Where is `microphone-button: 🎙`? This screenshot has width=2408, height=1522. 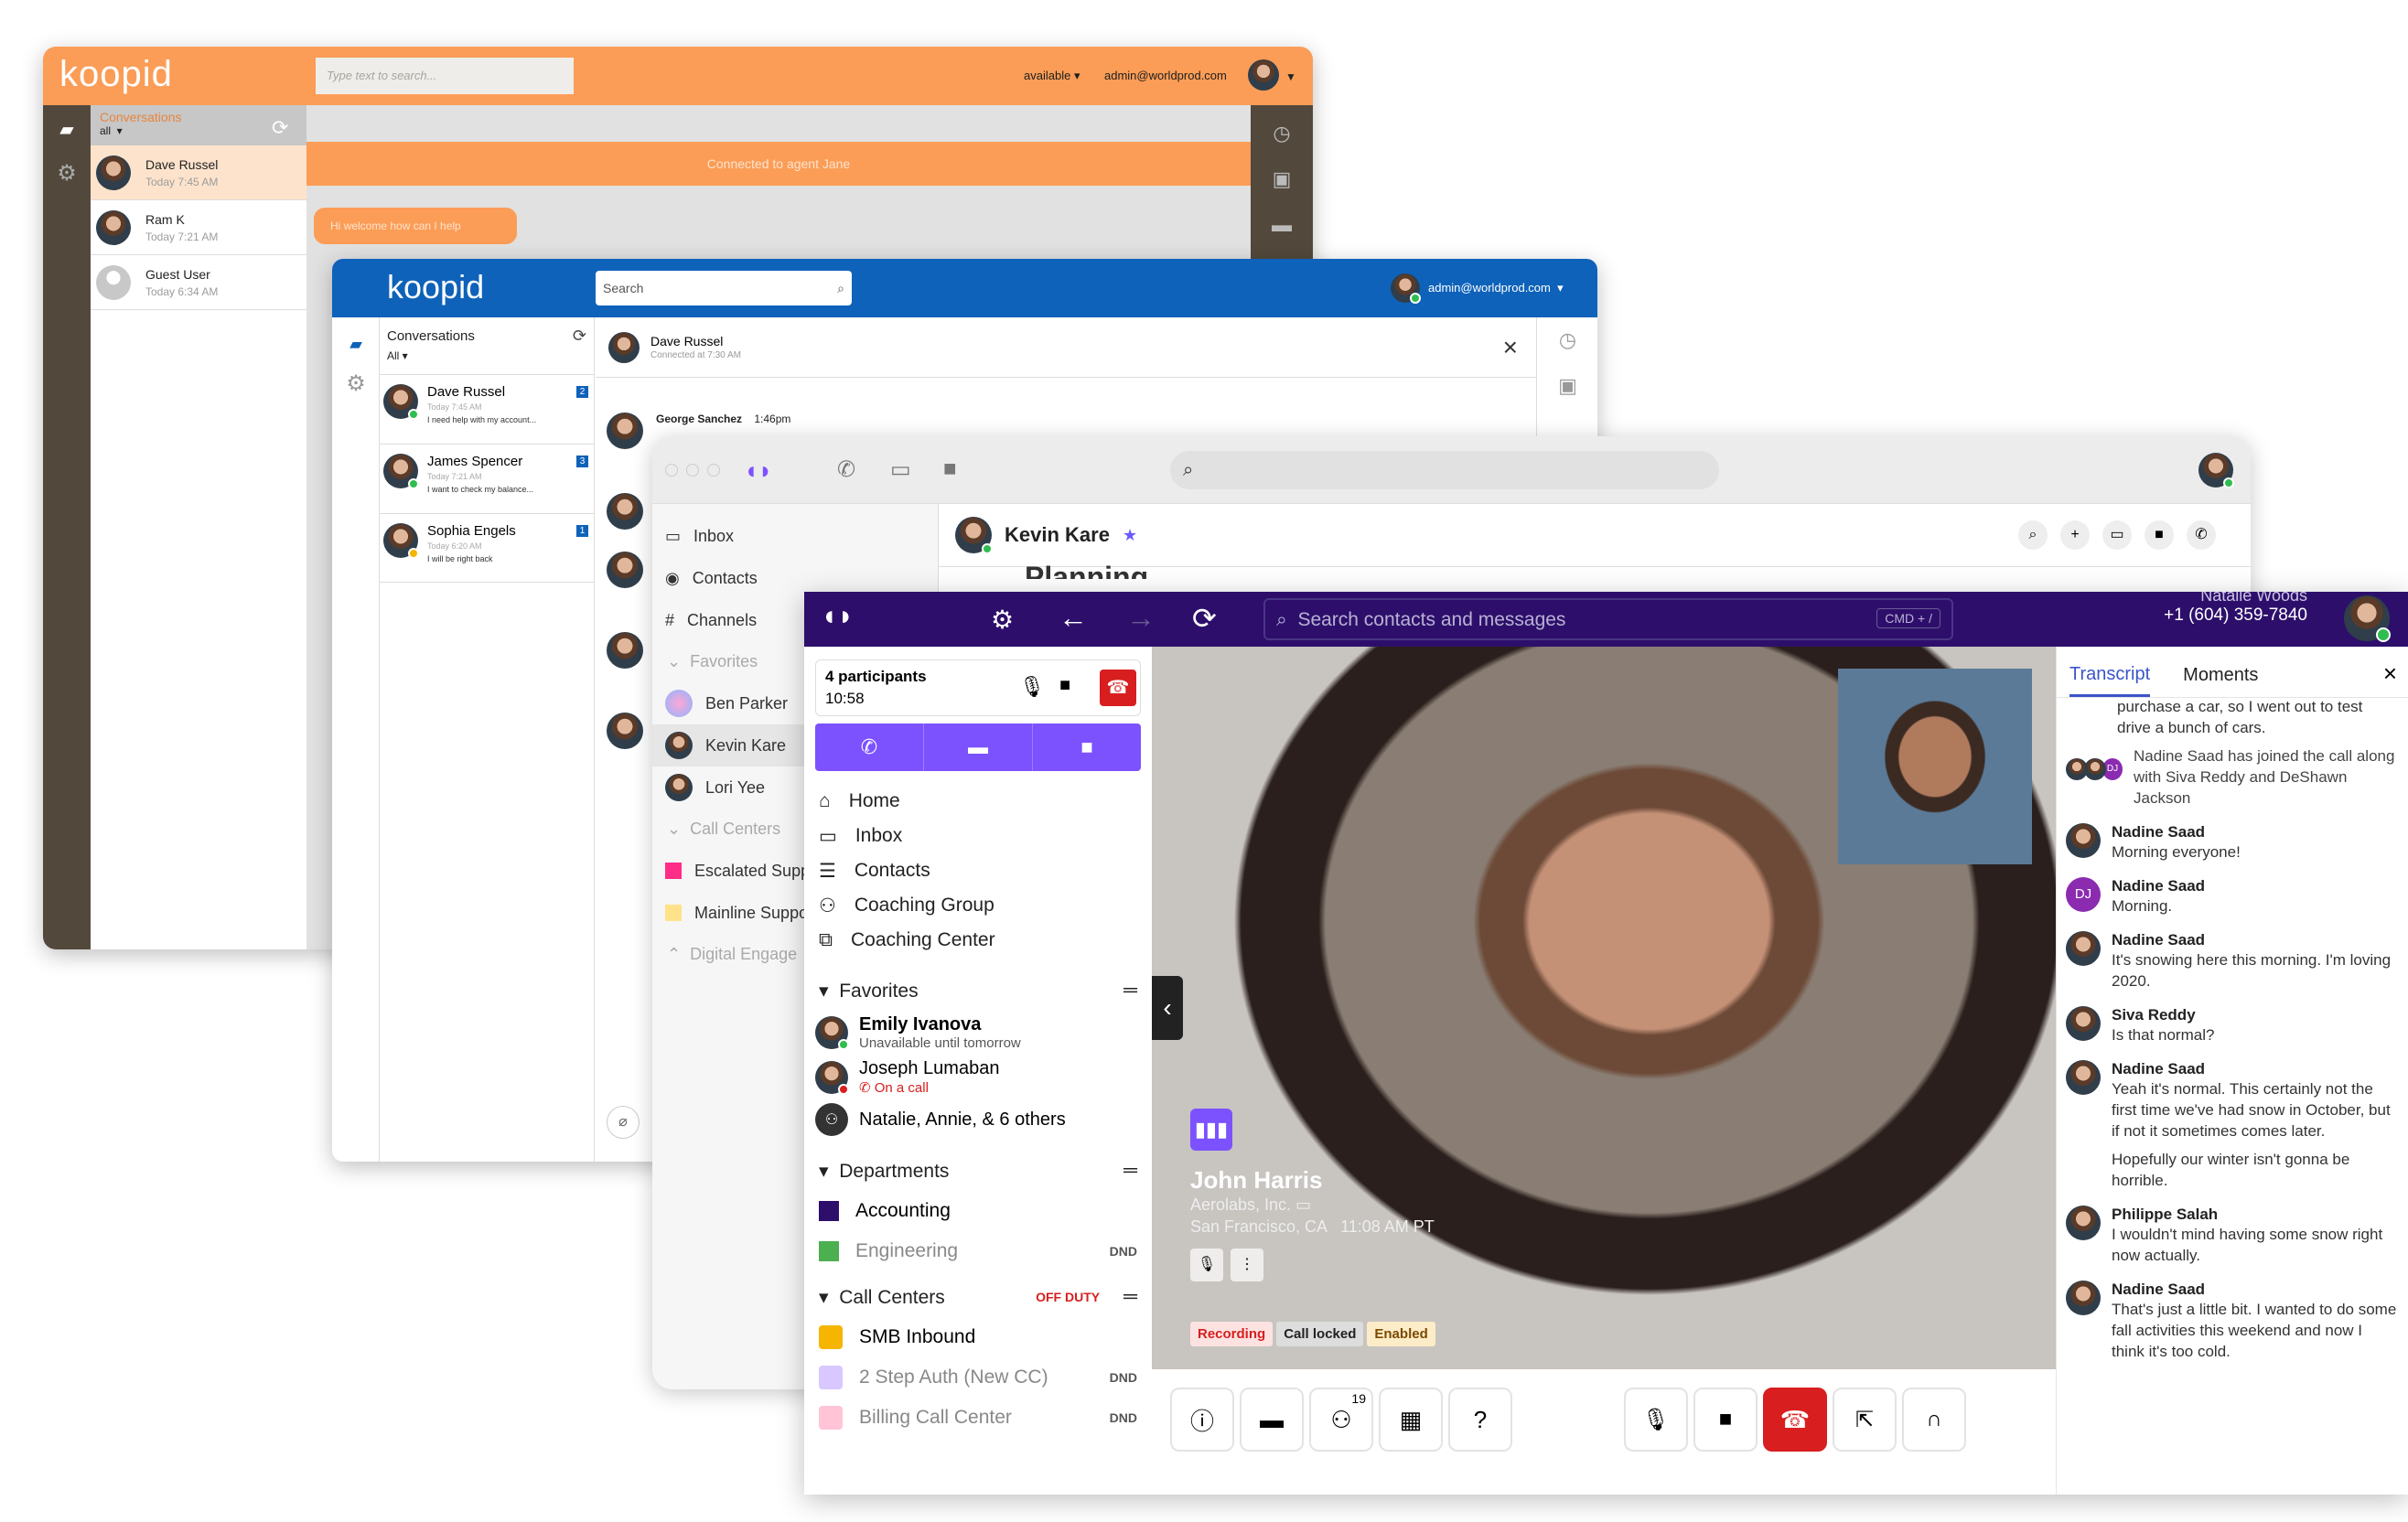 microphone-button: 🎙 is located at coordinates (1656, 1420).